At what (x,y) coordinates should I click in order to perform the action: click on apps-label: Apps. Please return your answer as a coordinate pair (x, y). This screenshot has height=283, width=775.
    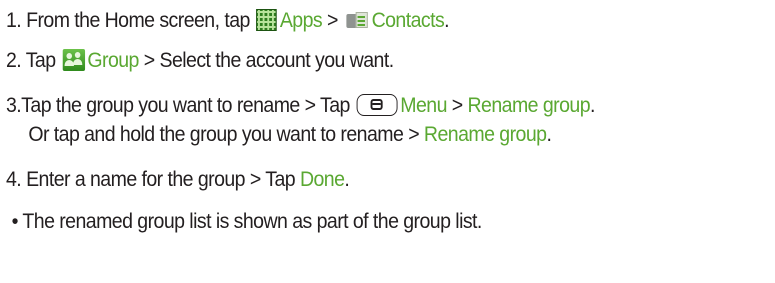
    Looking at the image, I should click on (301, 20).